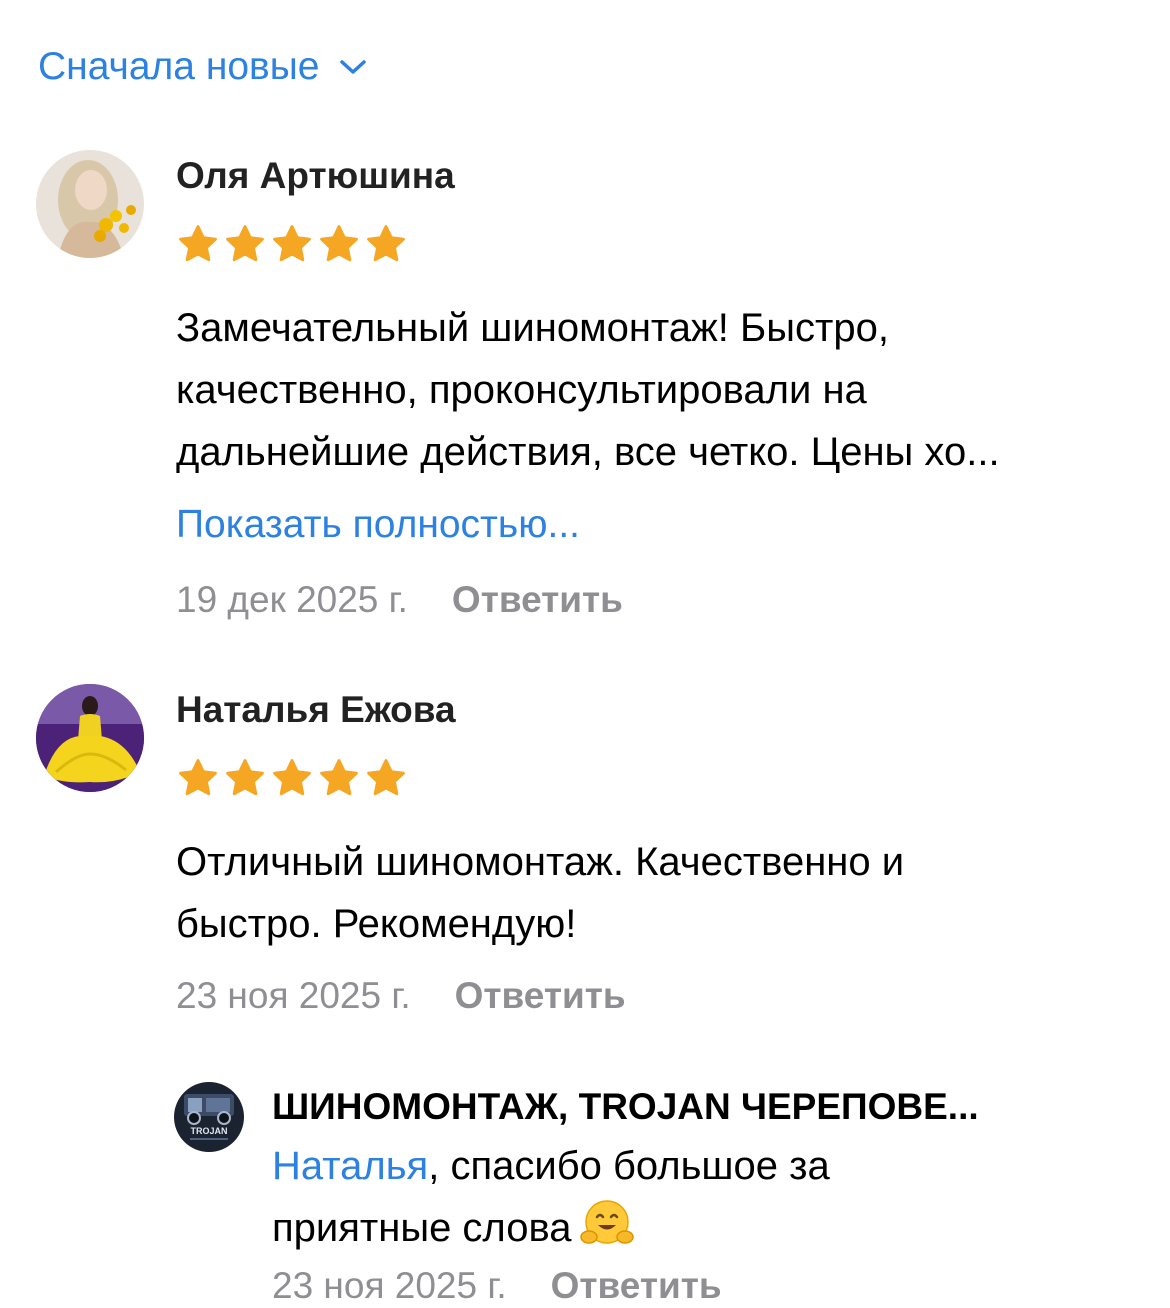 The image size is (1170, 1308). I want to click on reply-text-part: приятные слова, so click(422, 1228).